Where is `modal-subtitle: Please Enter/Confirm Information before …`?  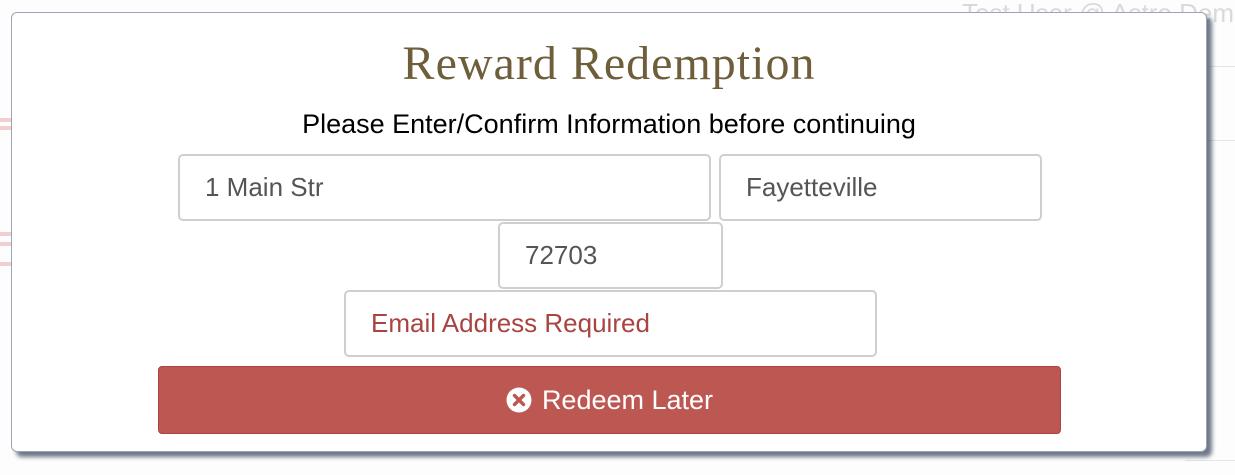 modal-subtitle: Please Enter/Confirm Information before … is located at coordinates (609, 124).